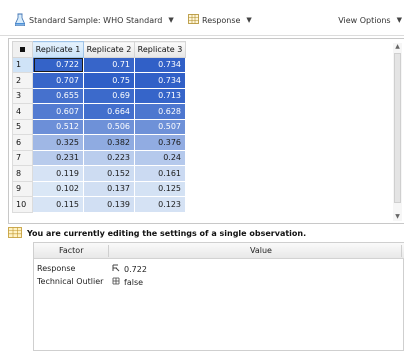 This screenshot has height=351, width=404. I want to click on factor-value: 0.722, so click(129, 269).